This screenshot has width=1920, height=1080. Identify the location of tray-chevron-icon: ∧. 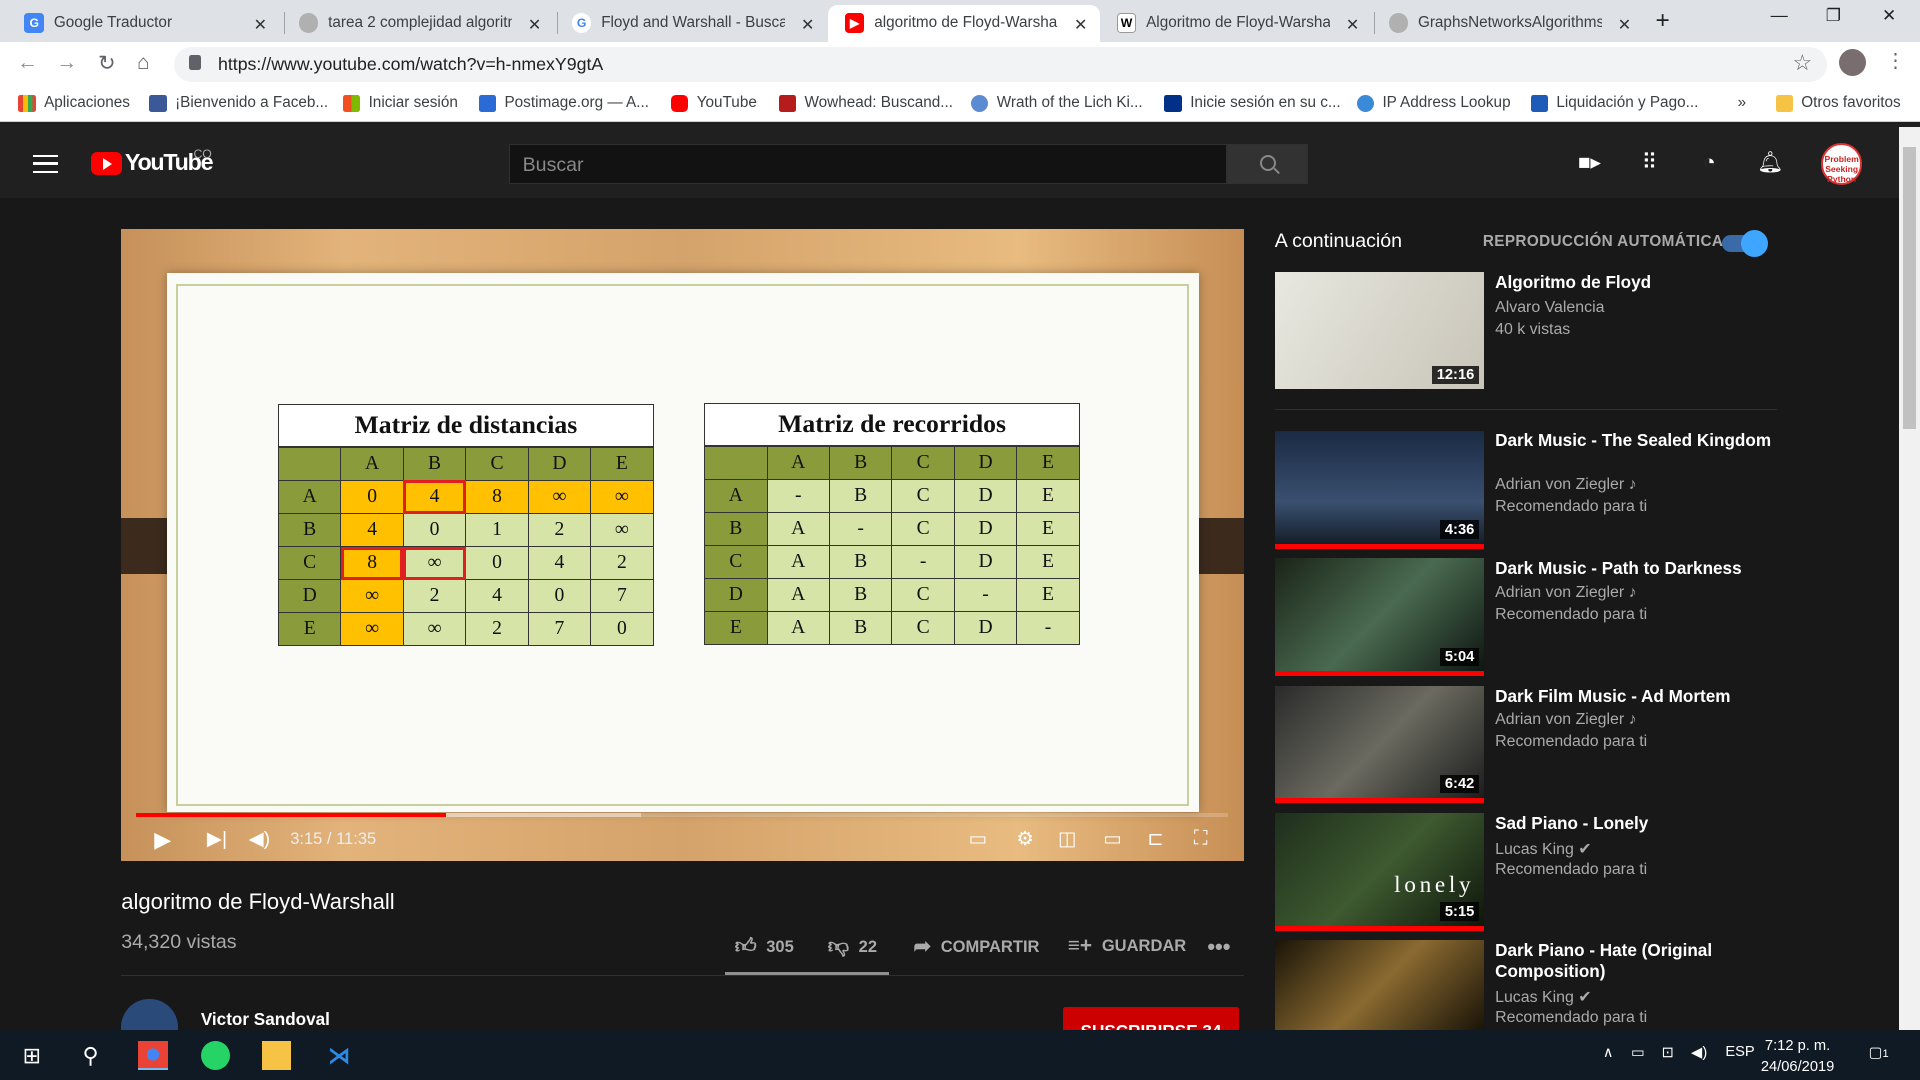
(1608, 1052).